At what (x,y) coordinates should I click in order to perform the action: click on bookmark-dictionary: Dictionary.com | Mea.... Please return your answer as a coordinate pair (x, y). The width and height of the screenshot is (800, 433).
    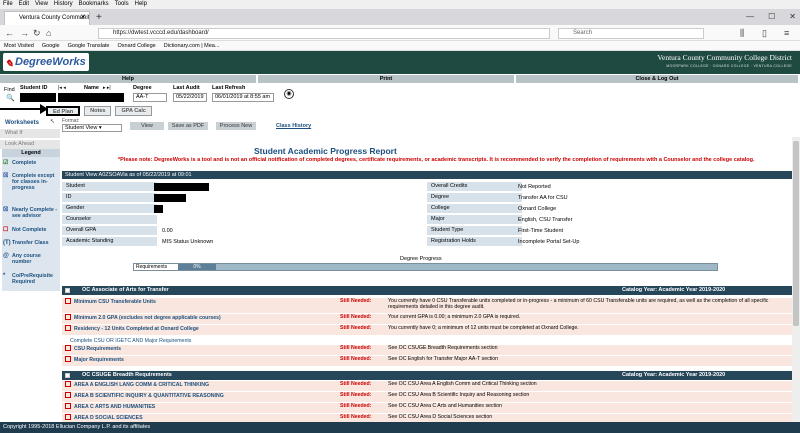
    Looking at the image, I should click on (192, 45).